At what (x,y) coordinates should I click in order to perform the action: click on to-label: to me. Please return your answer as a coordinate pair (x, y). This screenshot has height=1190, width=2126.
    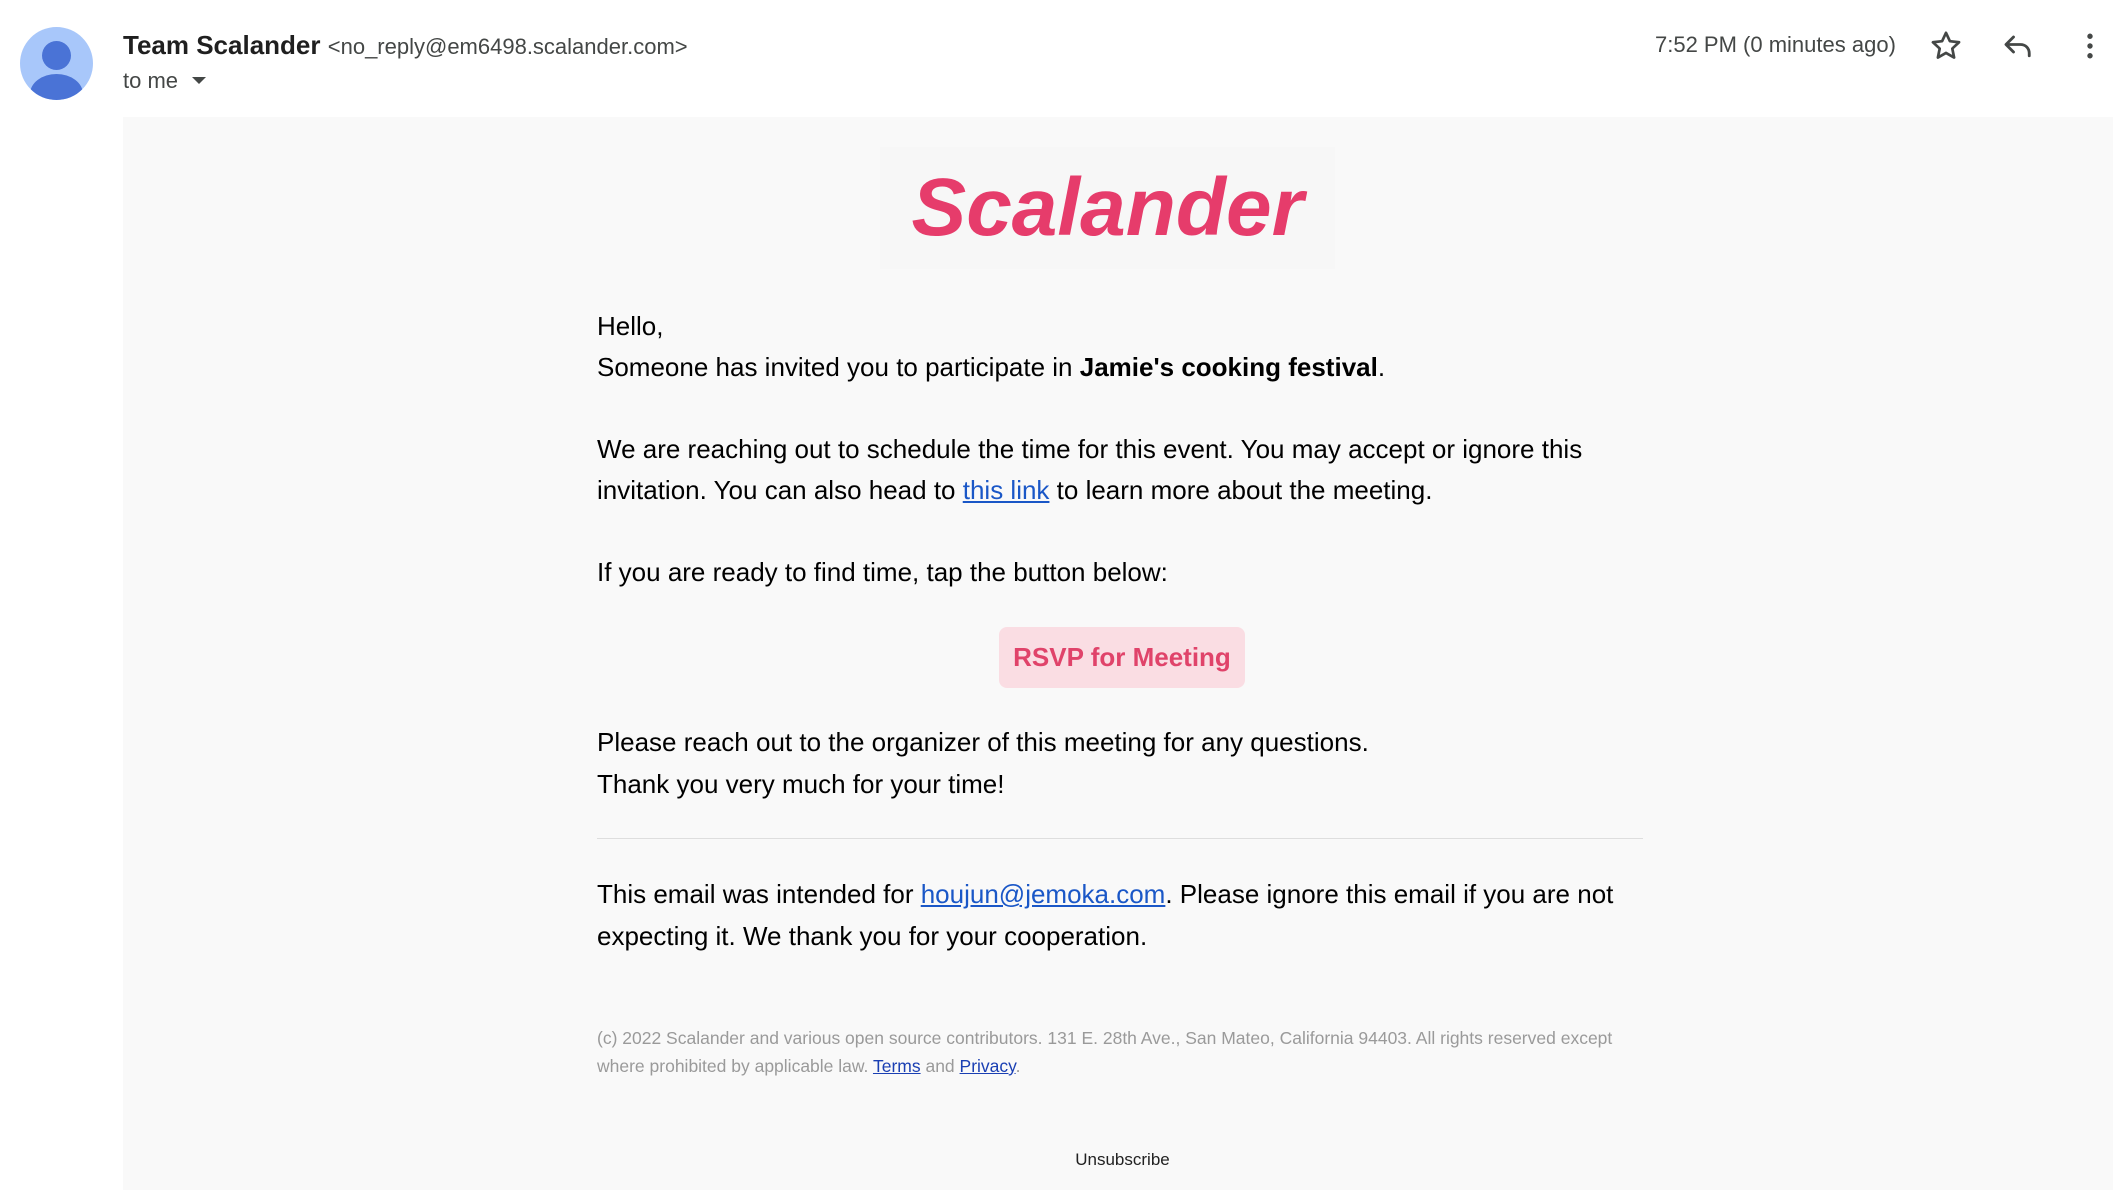
    Looking at the image, I should click on (151, 80).